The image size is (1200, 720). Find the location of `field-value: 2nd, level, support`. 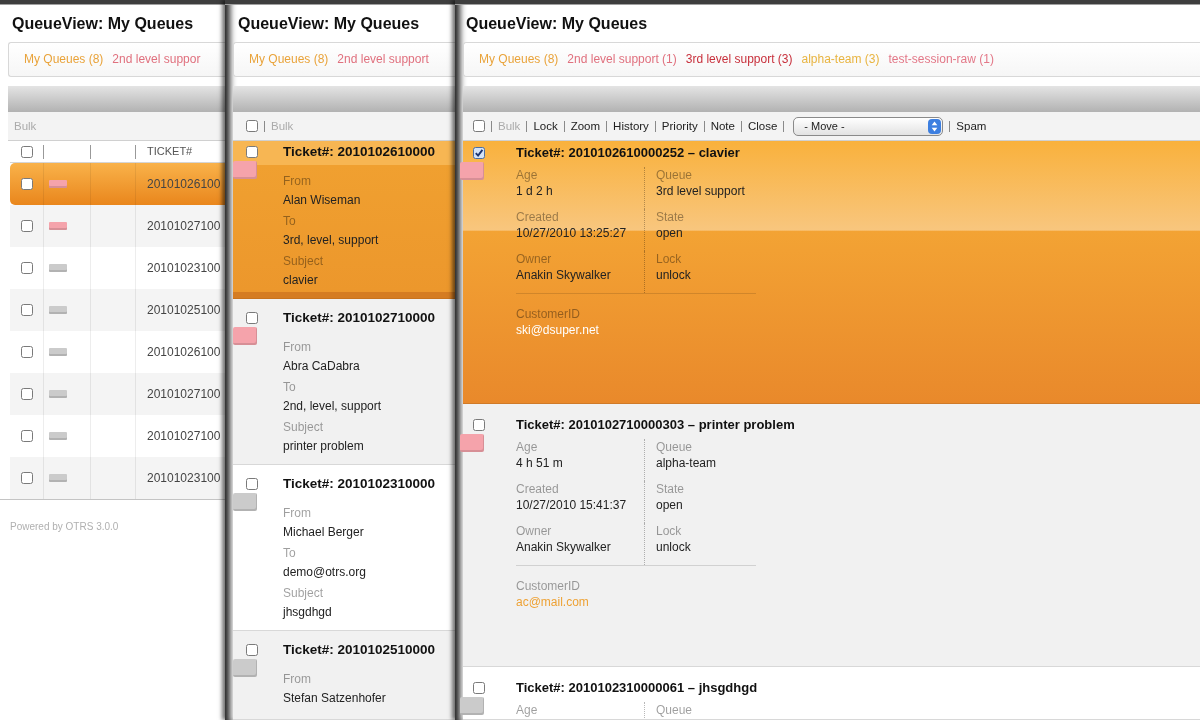

field-value: 2nd, level, support is located at coordinates (332, 406).